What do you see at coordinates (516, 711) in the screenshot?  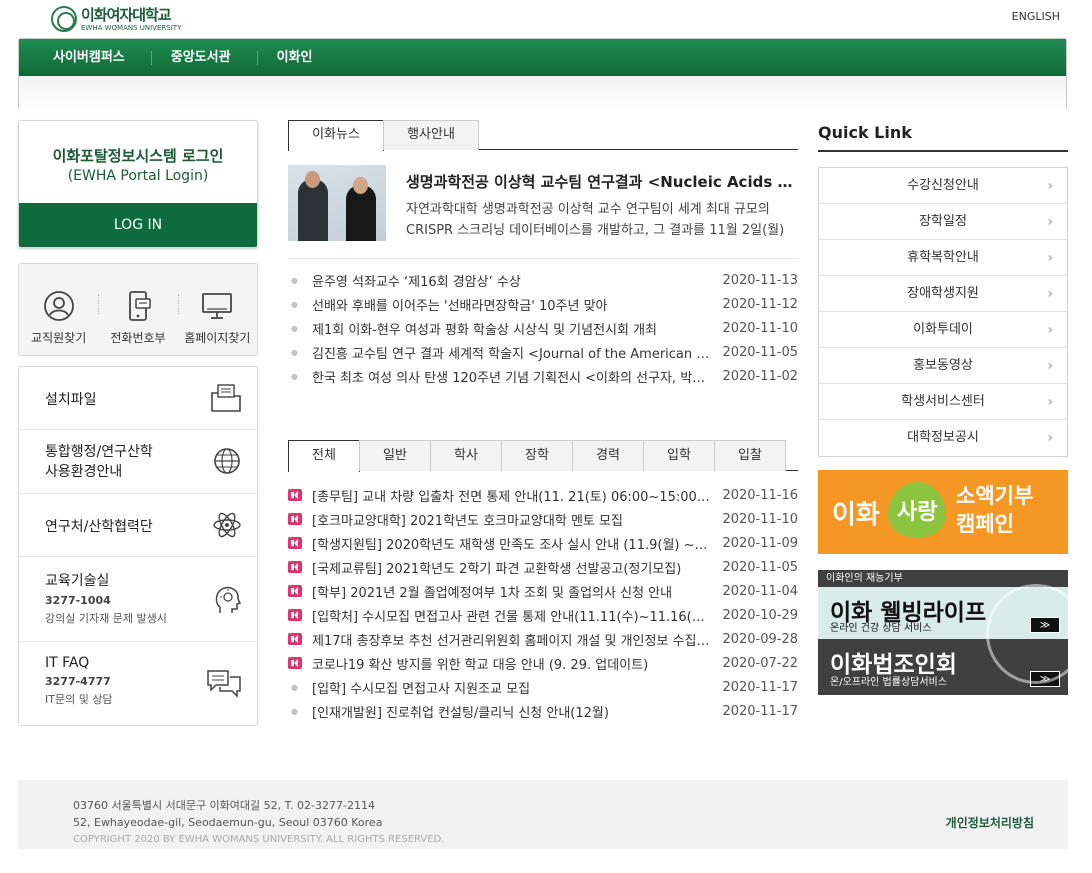 I see `notice-title: [인재개발원] 진로취업 컨설팅/클리닉 신청 안내(12월)` at bounding box center [516, 711].